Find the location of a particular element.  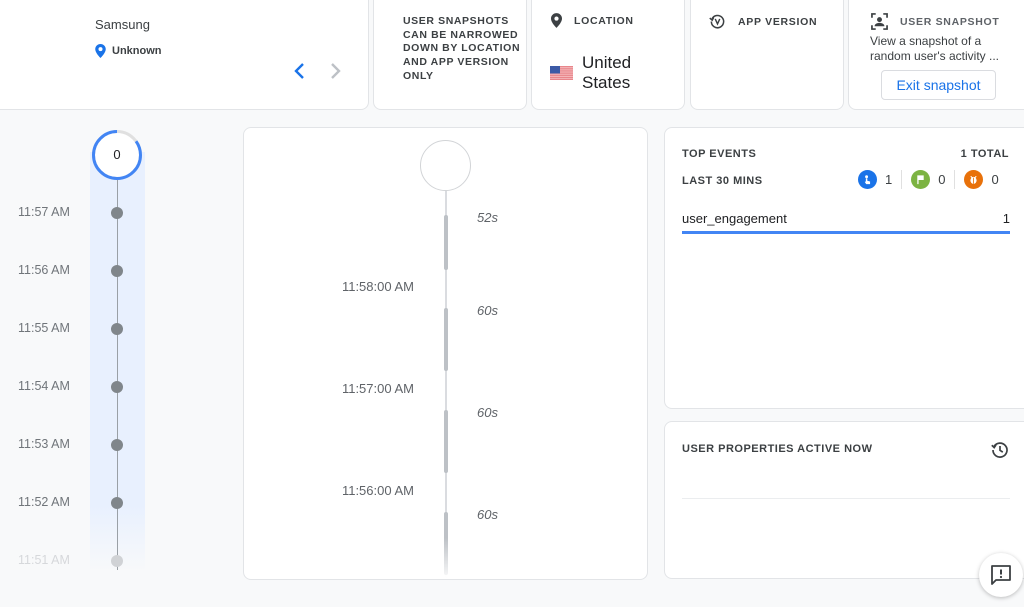

event-row: user_engagement 1 is located at coordinates (846, 221).